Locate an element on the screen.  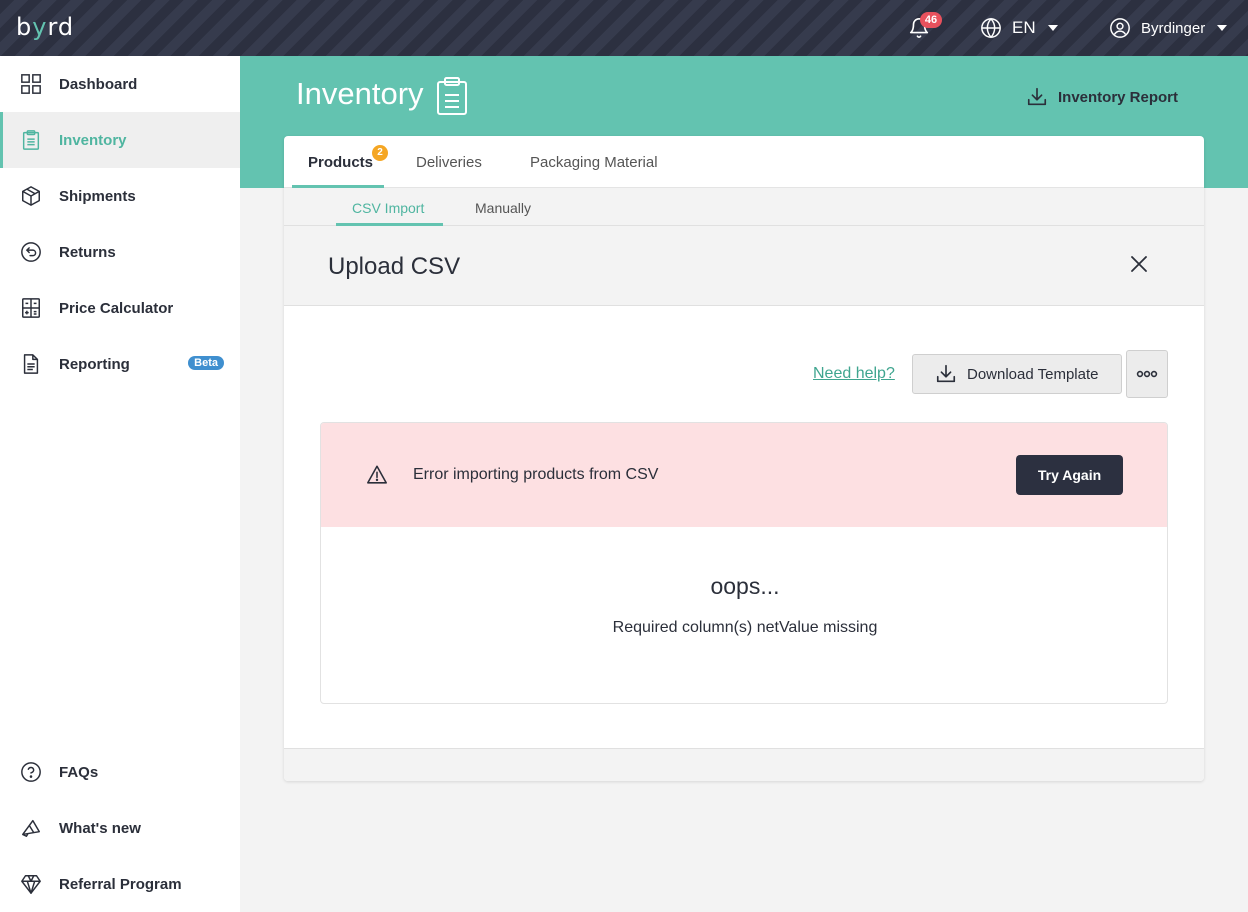
subtab-bar: CSV Import Manually is located at coordinates (744, 207).